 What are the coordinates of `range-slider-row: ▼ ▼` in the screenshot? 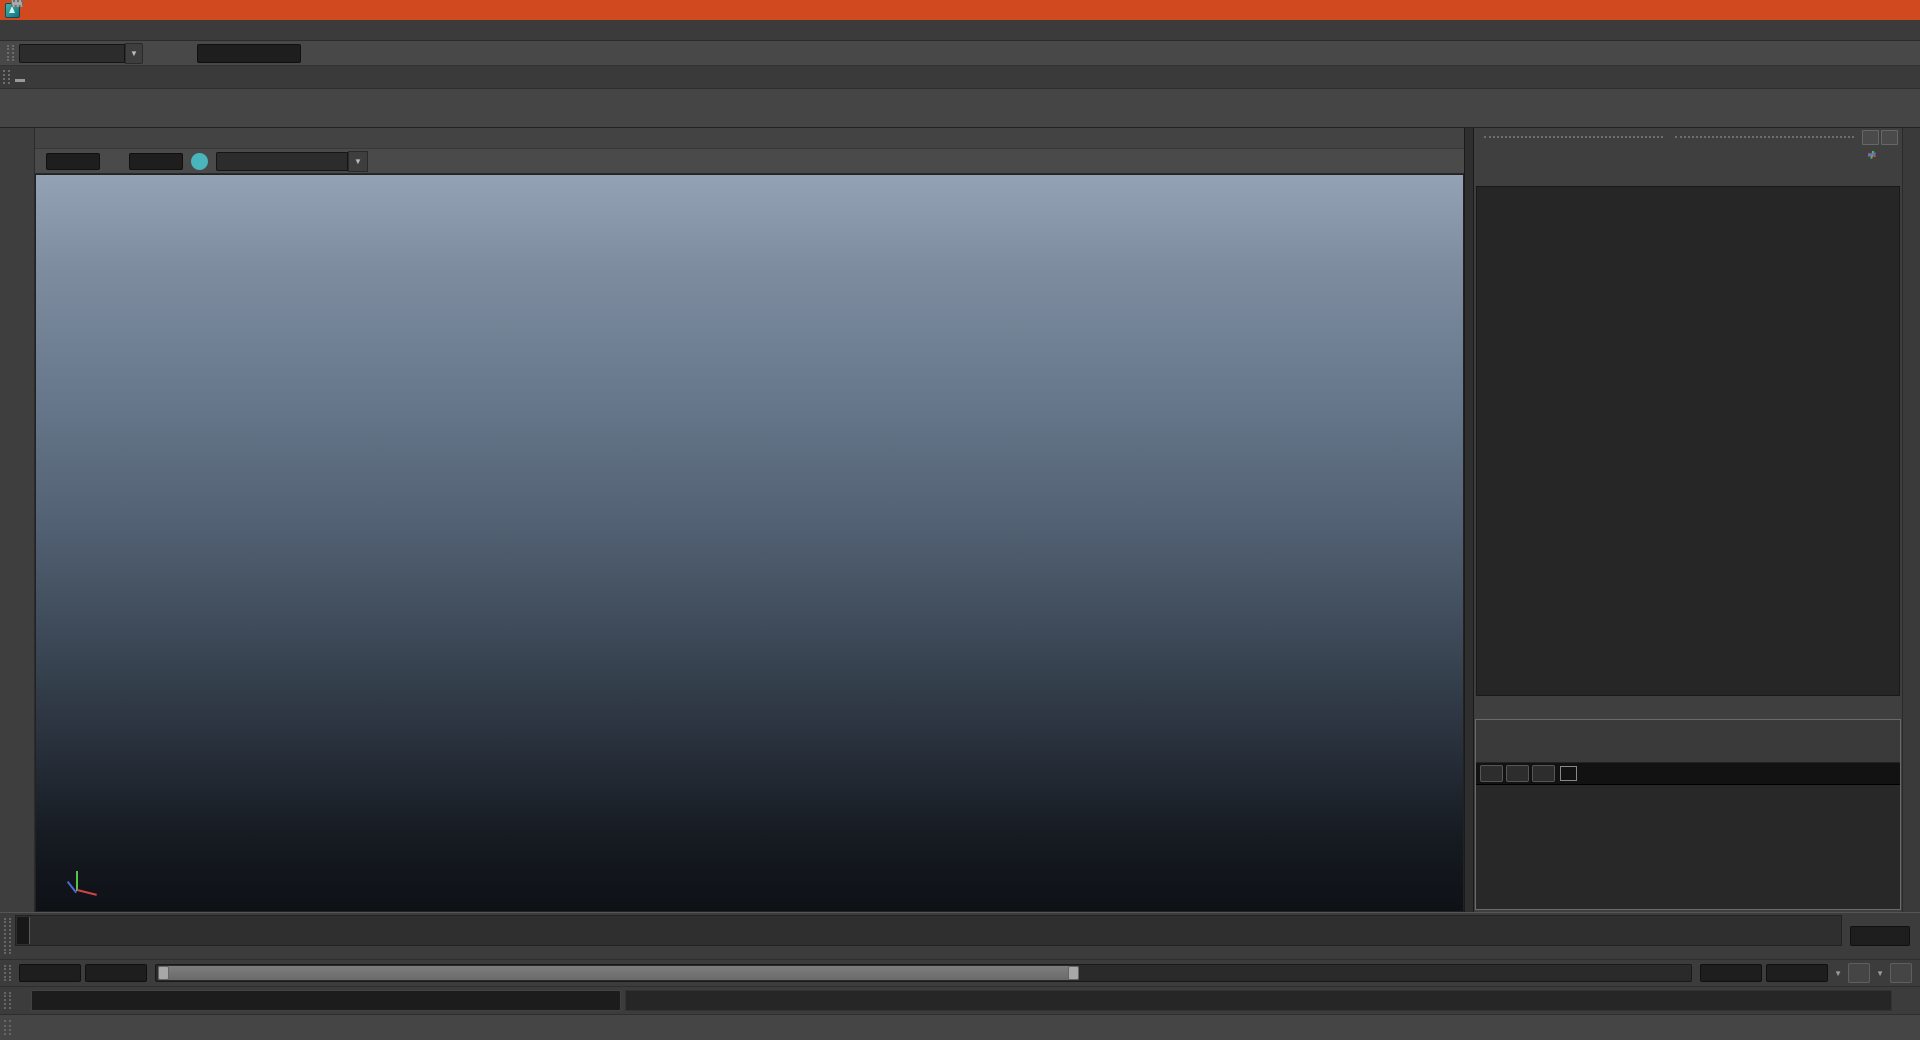 It's located at (960, 972).